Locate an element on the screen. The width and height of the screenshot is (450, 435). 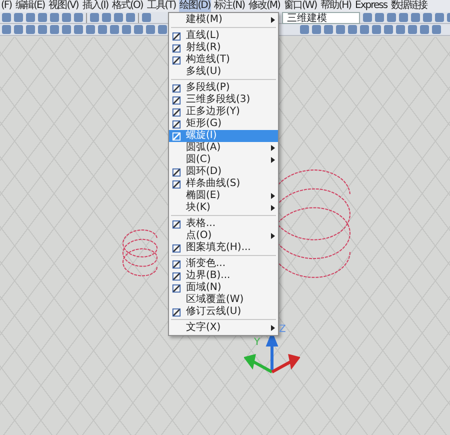
menu-item: 椭圆(E) is located at coordinates (223, 196).